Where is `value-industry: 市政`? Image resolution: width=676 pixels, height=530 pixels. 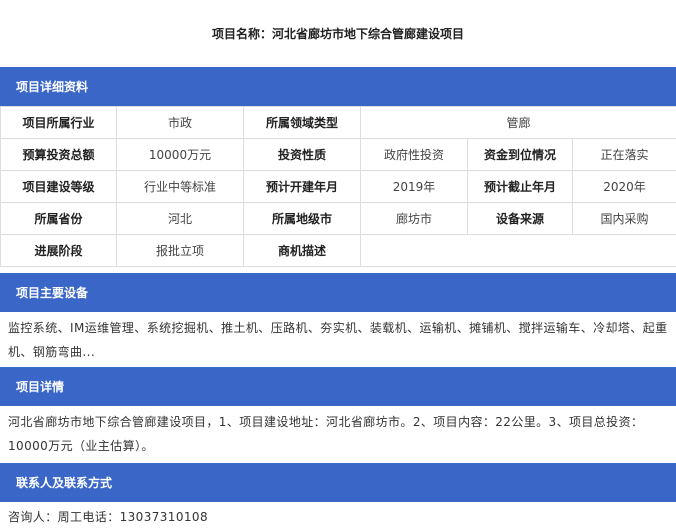
value-industry: 市政 is located at coordinates (180, 122).